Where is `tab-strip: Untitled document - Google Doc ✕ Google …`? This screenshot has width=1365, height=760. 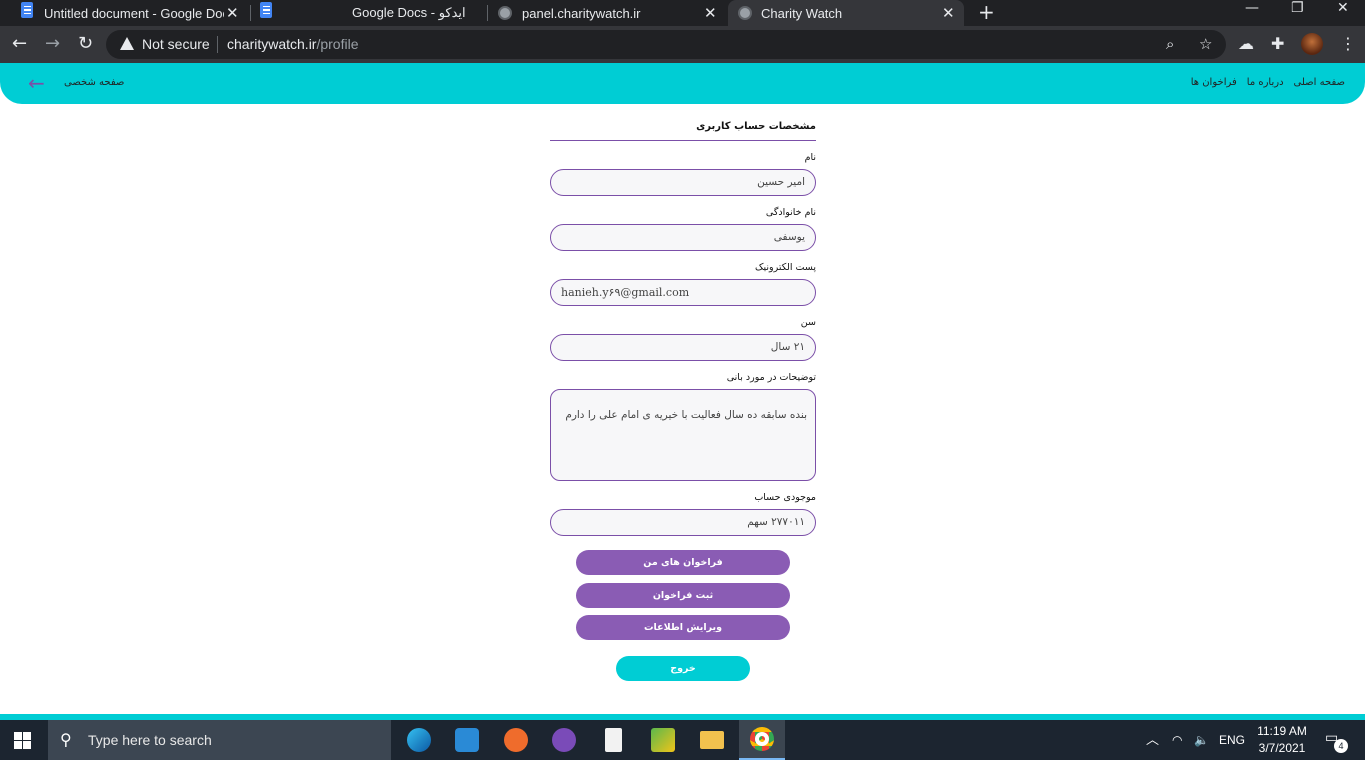
tab-strip: Untitled document - Google Doc ✕ Google … is located at coordinates (682, 13).